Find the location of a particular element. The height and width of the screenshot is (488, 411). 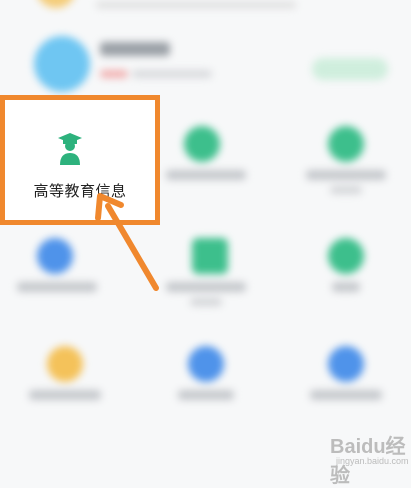

graduate-icon is located at coordinates (70, 149).